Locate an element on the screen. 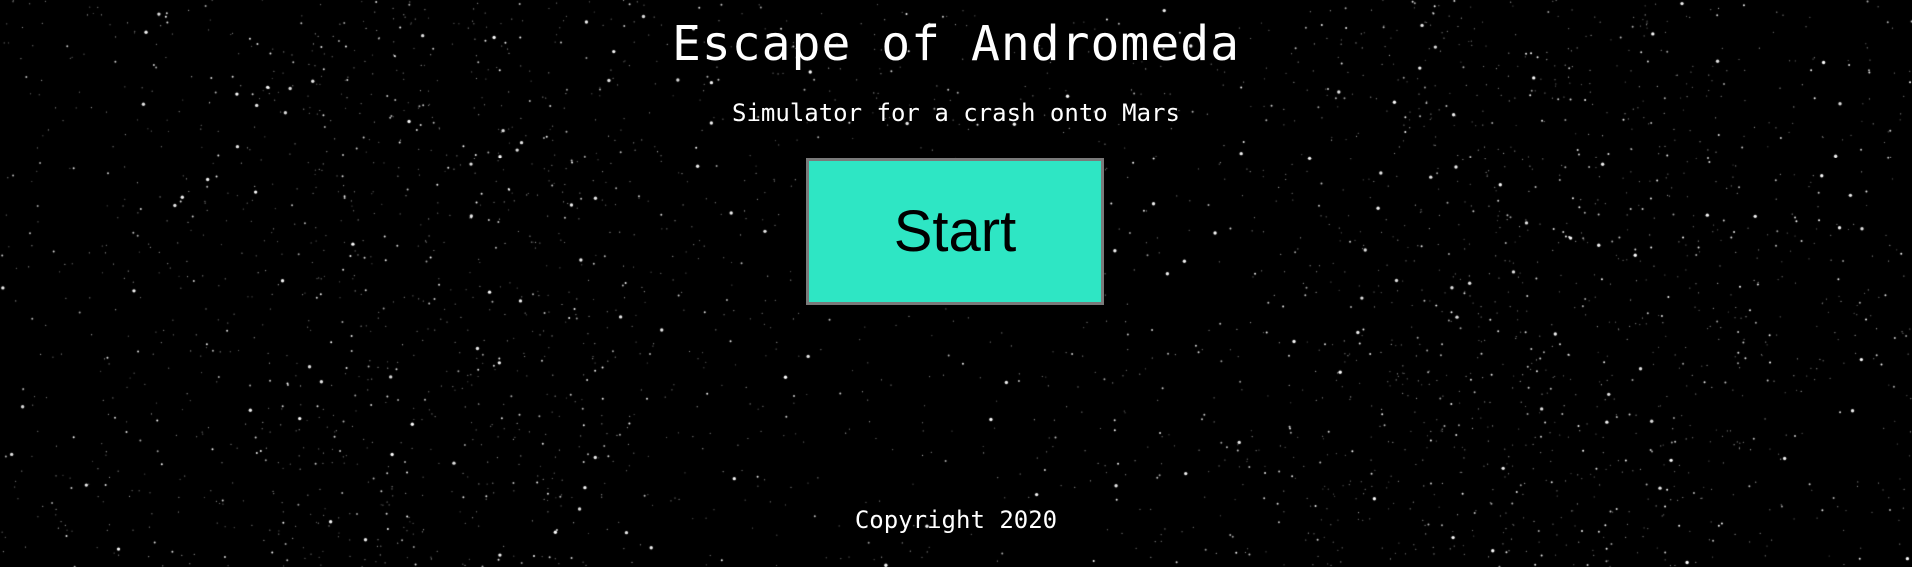 Image resolution: width=1912 pixels, height=567 pixels. game-title: Escape of Andromeda is located at coordinates (956, 44).